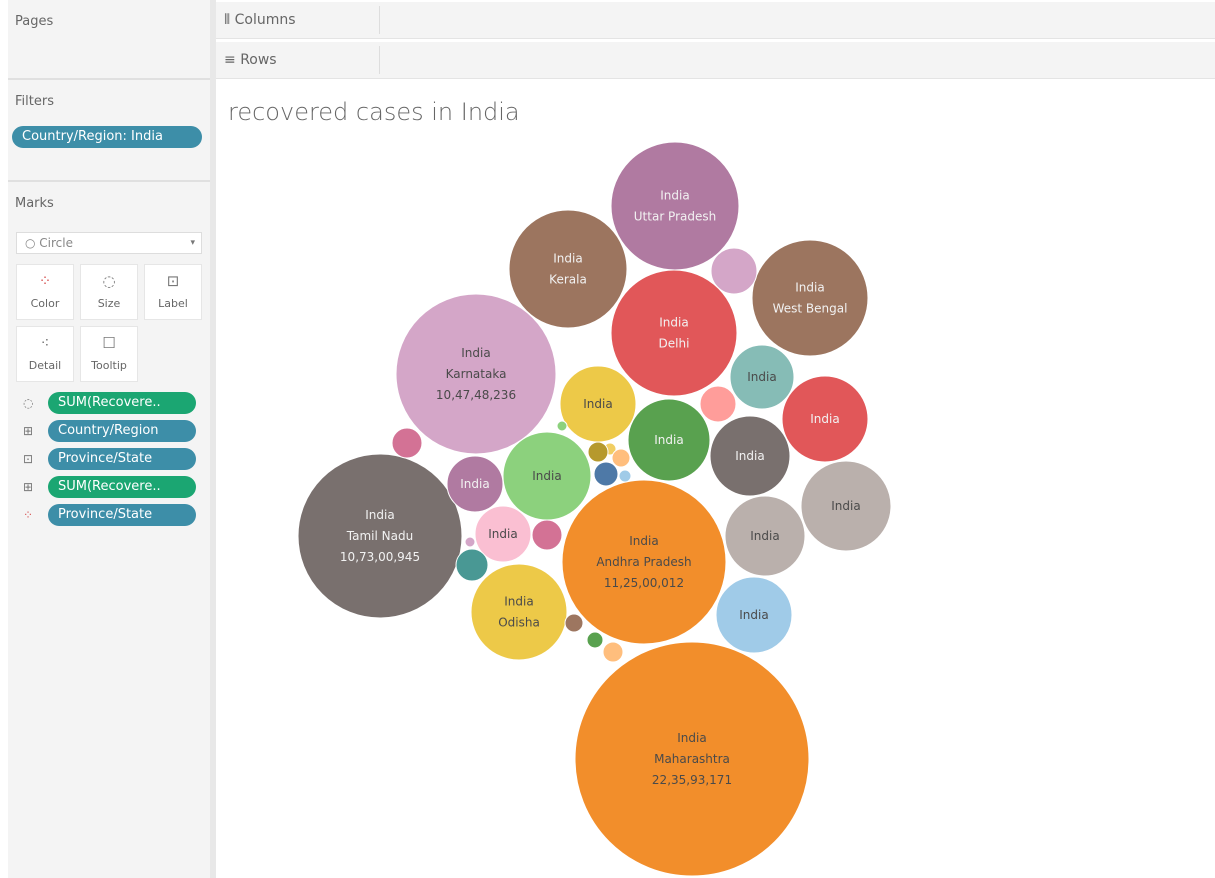 The width and height of the screenshot is (1215, 878). I want to click on detail-button: ⁖ Detail, so click(45, 354).